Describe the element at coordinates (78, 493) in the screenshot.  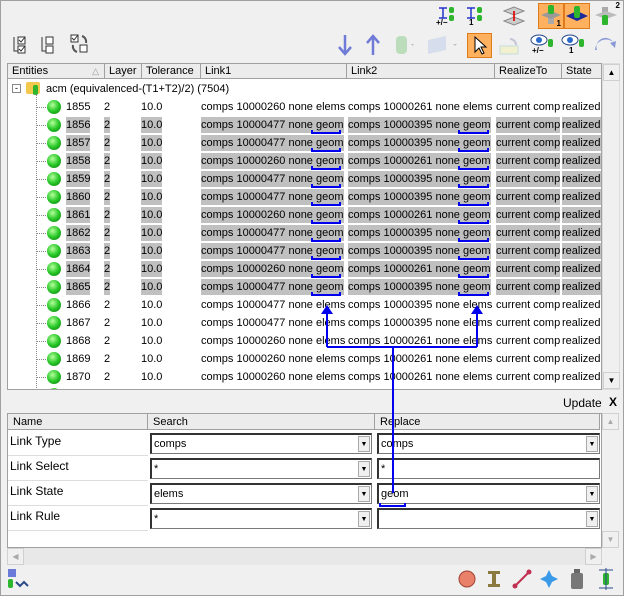
I see `param-label: Link State` at that location.